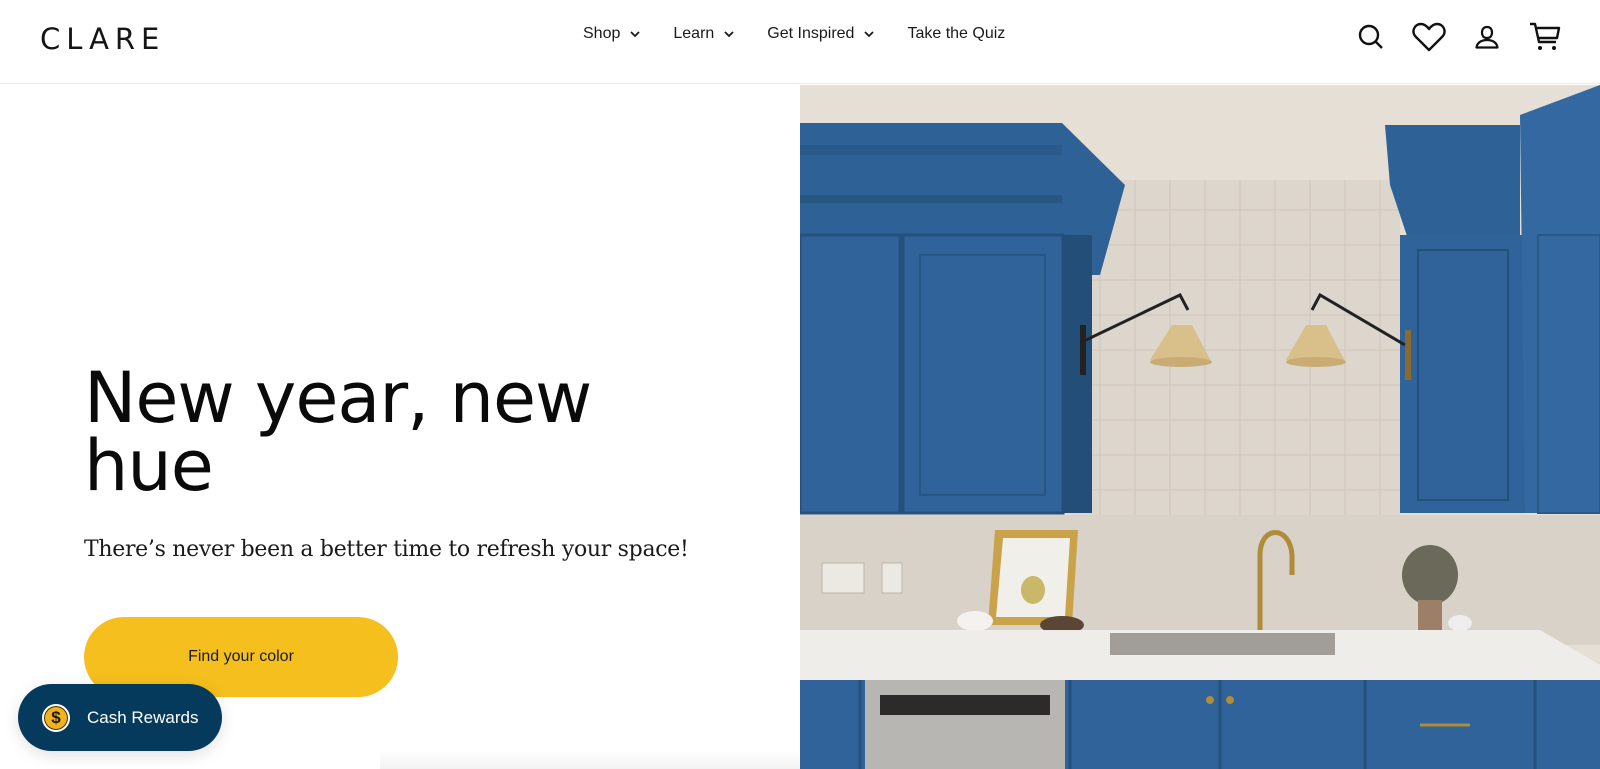 This screenshot has width=1600, height=769. What do you see at coordinates (590, 759) in the screenshot?
I see `section-shadow` at bounding box center [590, 759].